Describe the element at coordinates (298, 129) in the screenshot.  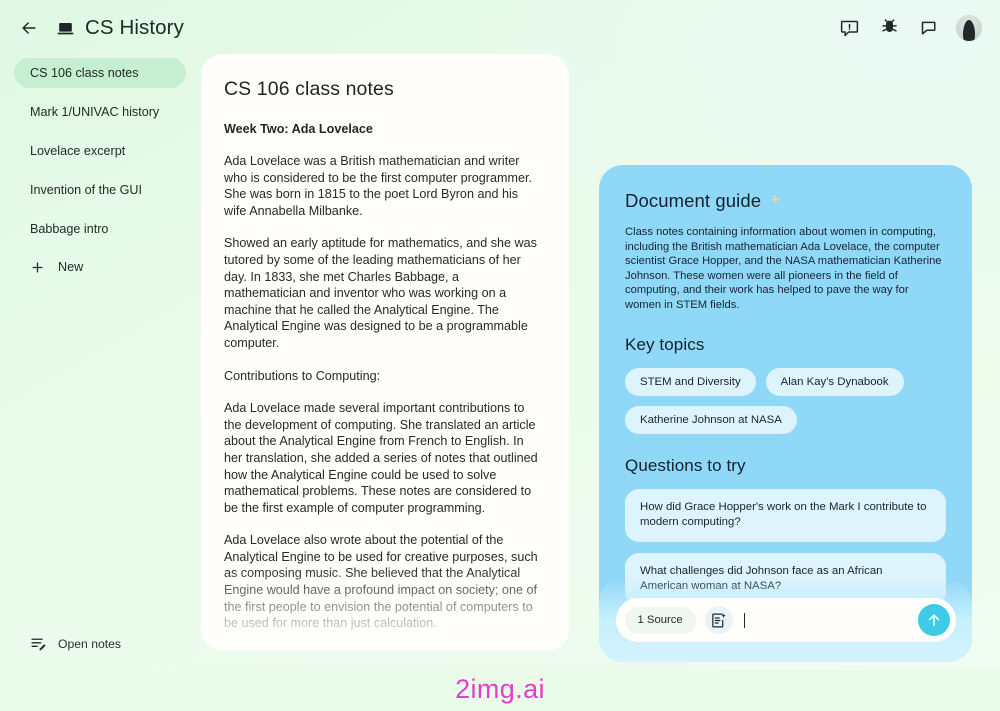
I see `document-subheading: Week Two: Ada Lovelace` at that location.